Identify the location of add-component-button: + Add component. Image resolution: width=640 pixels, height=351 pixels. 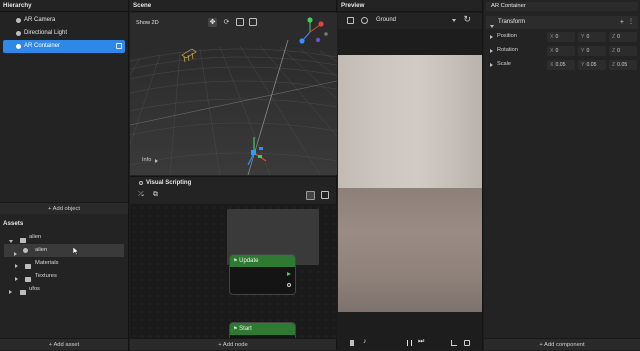
(562, 344).